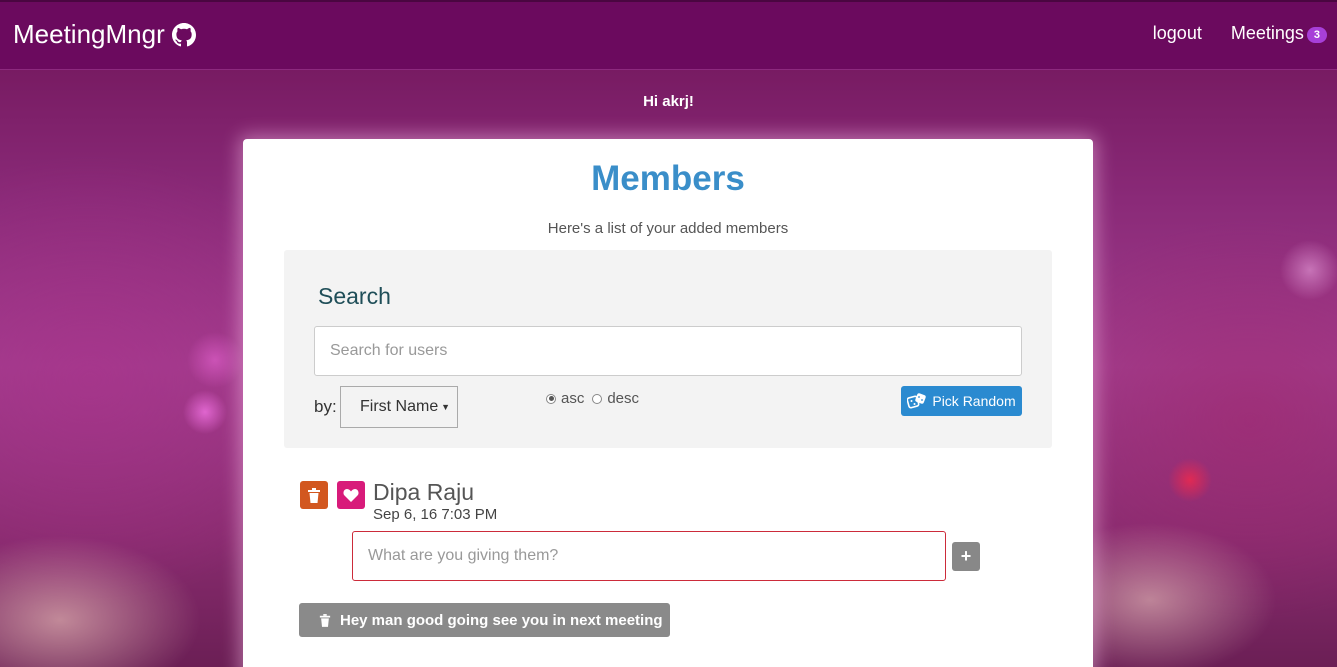  I want to click on page-title: Members, so click(668, 178).